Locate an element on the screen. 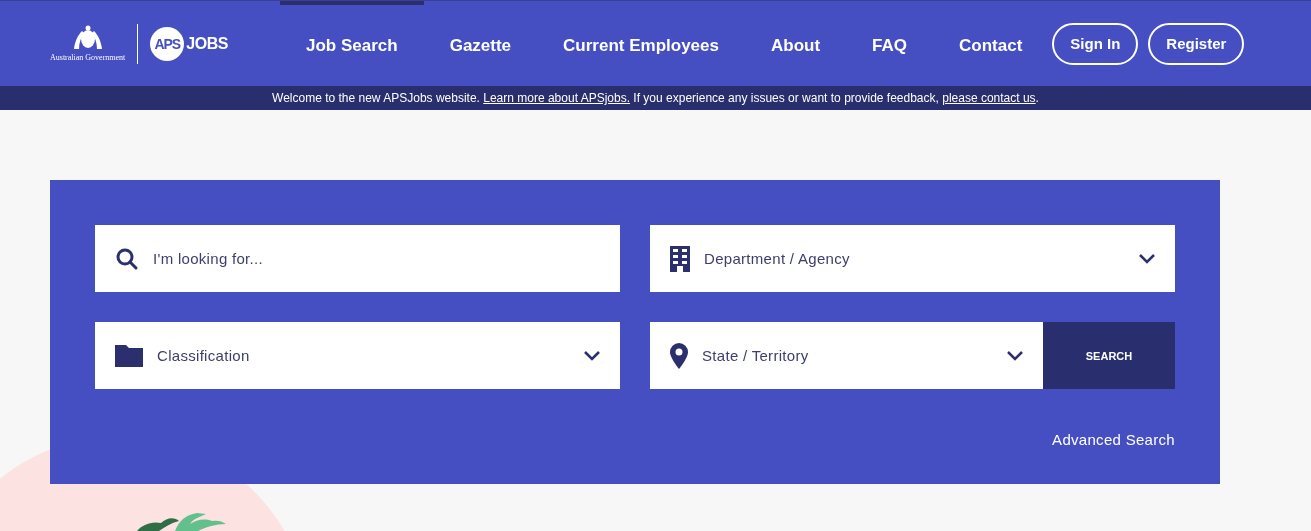 Image resolution: width=1311 pixels, height=531 pixels. dropdown-field: Department / Agency is located at coordinates (912, 258).